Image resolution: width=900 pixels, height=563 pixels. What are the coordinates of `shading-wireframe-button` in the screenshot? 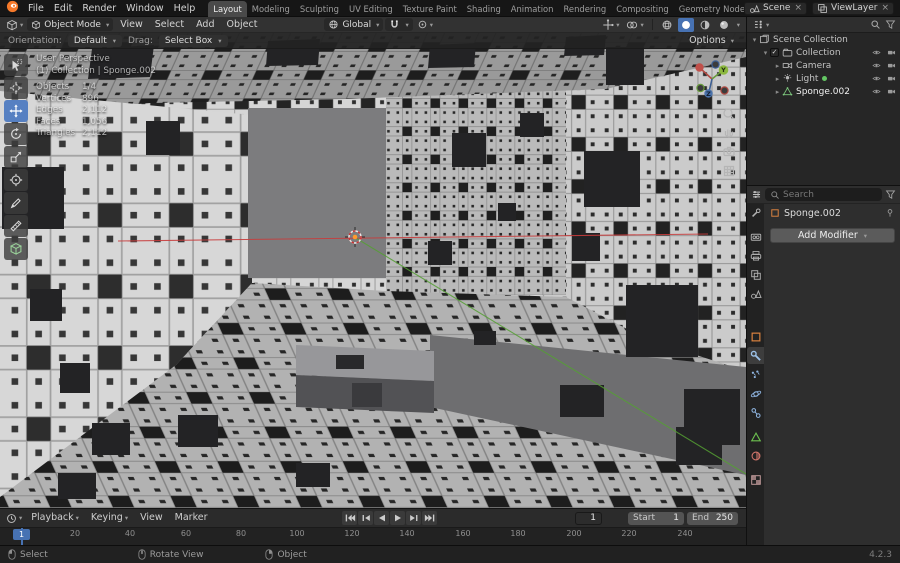 It's located at (667, 25).